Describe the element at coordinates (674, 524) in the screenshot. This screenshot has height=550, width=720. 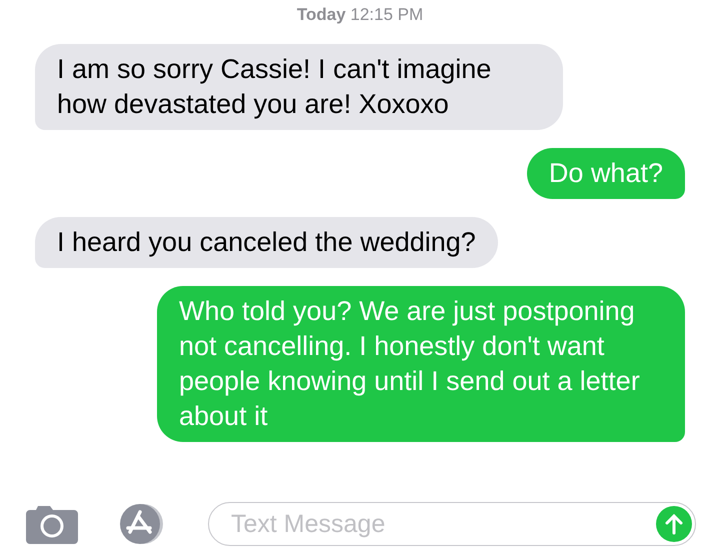
I see `arrow-up-icon` at that location.